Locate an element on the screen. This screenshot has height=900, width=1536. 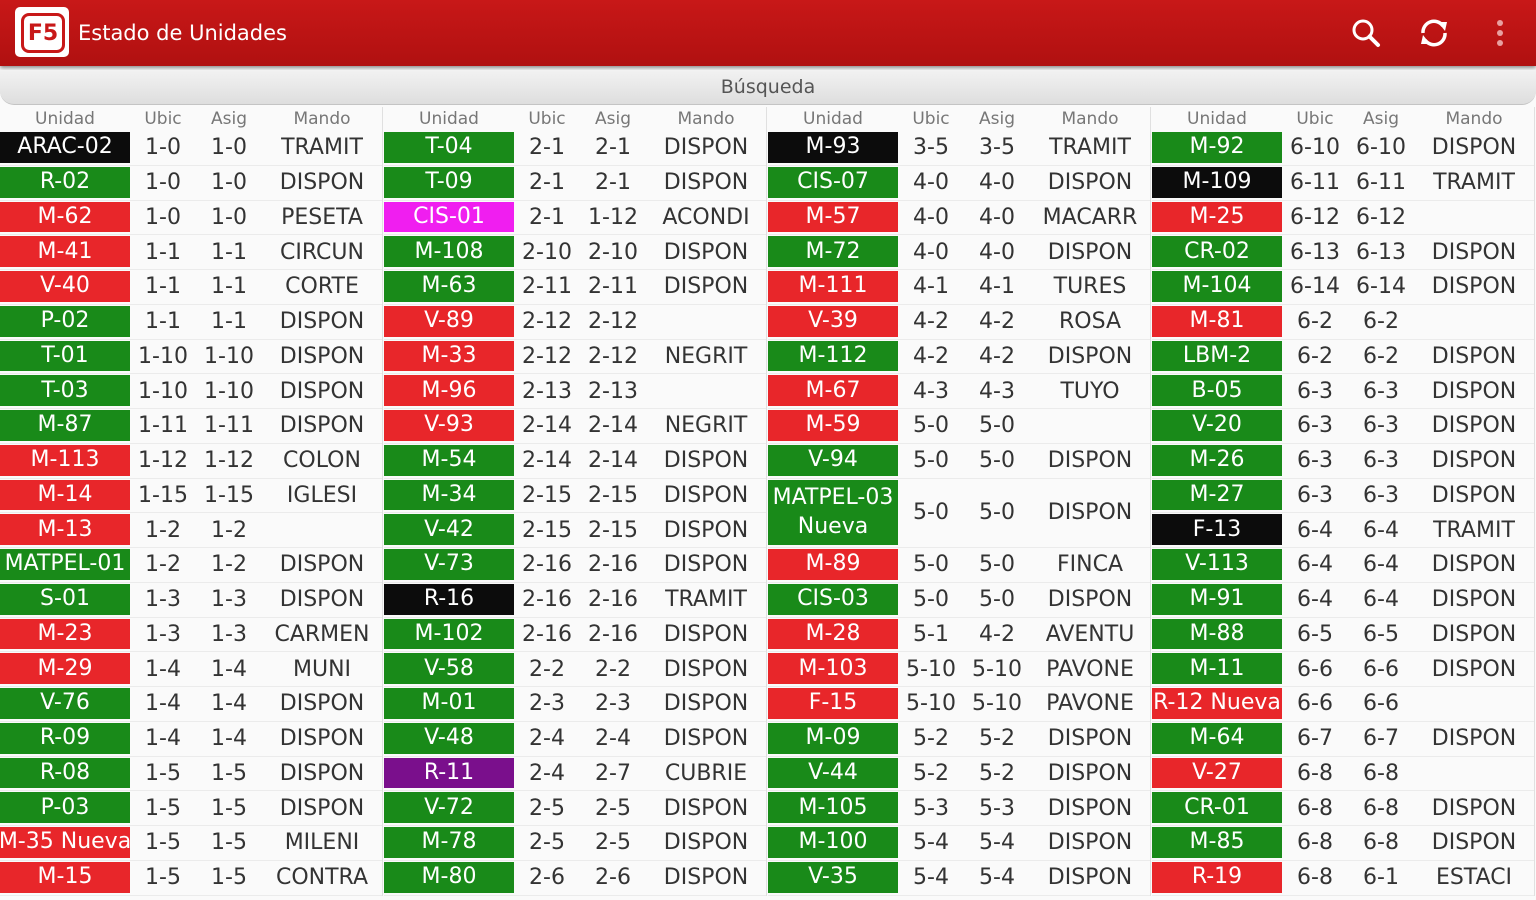
unit-badge: R-11 is located at coordinates (449, 773).